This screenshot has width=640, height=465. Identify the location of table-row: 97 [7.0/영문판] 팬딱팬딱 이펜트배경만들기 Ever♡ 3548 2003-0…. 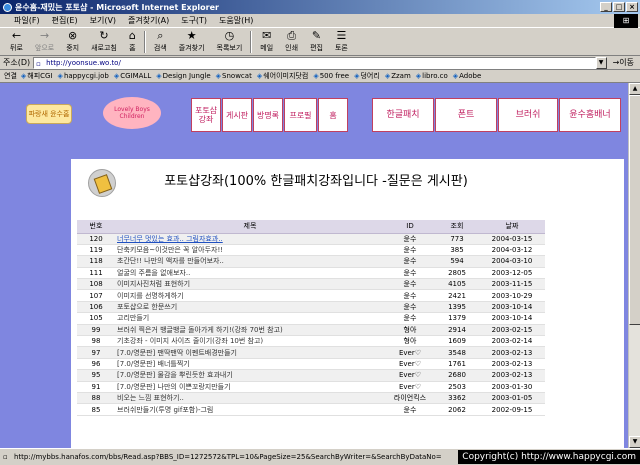
(311, 352).